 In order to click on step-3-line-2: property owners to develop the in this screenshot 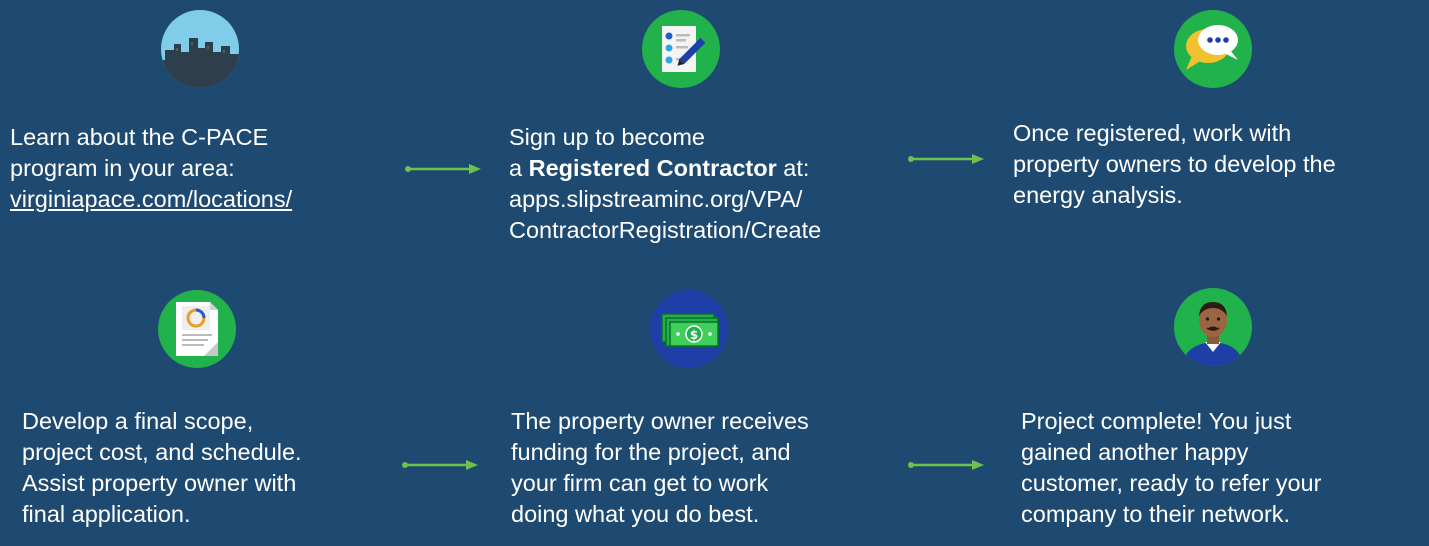, I will do `click(1174, 164)`.